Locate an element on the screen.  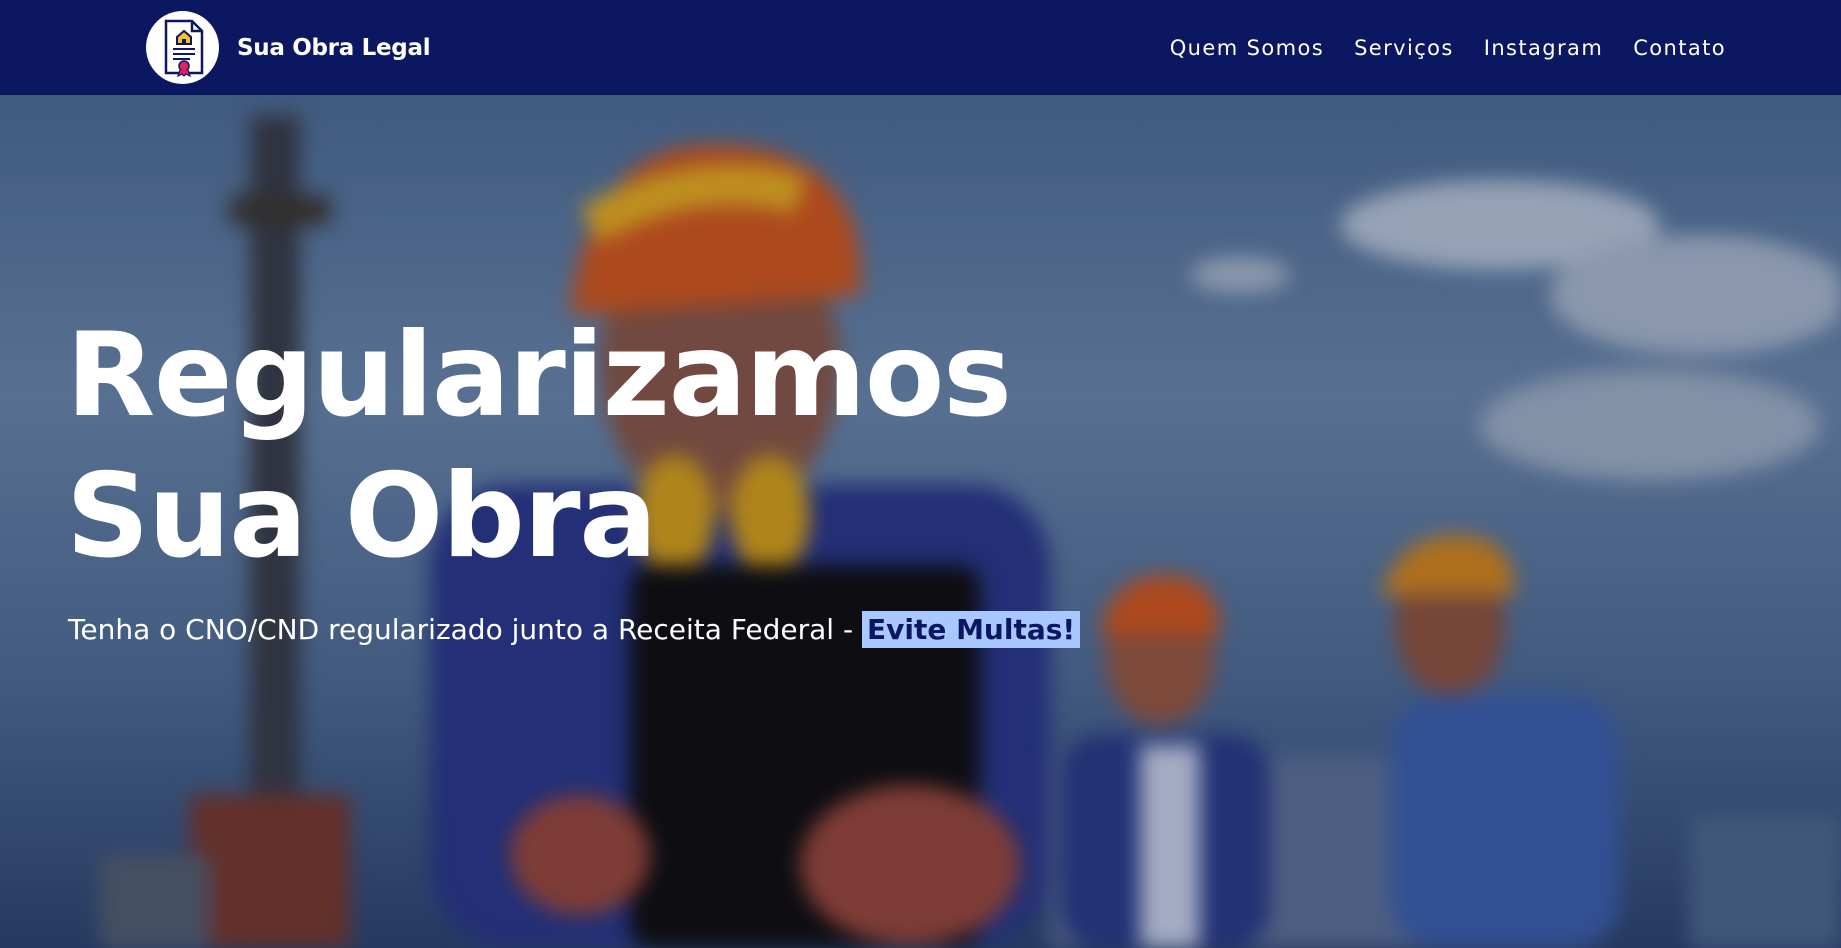
nav-link-contato: Contato is located at coordinates (1679, 48).